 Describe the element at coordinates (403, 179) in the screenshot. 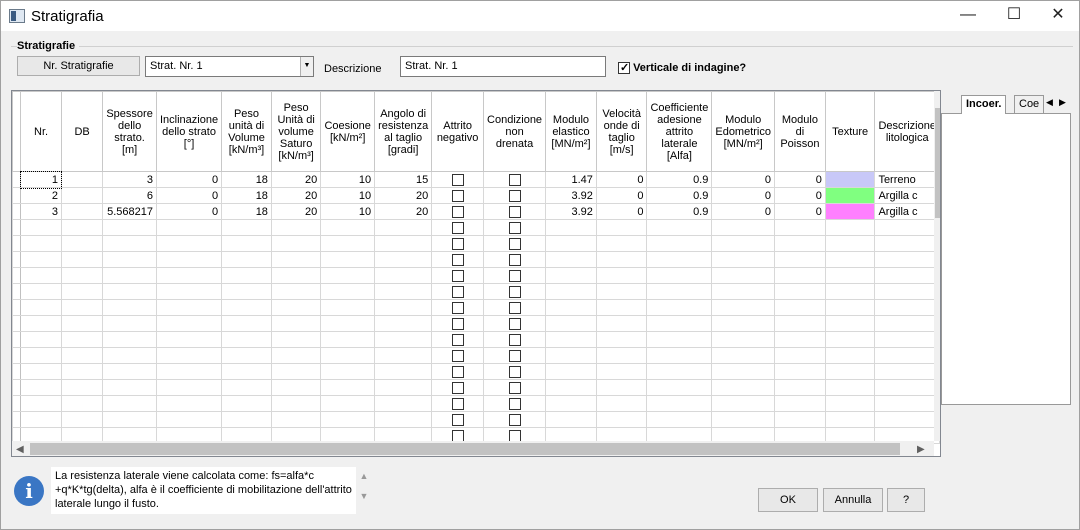

I see `grid-cell: 15` at that location.